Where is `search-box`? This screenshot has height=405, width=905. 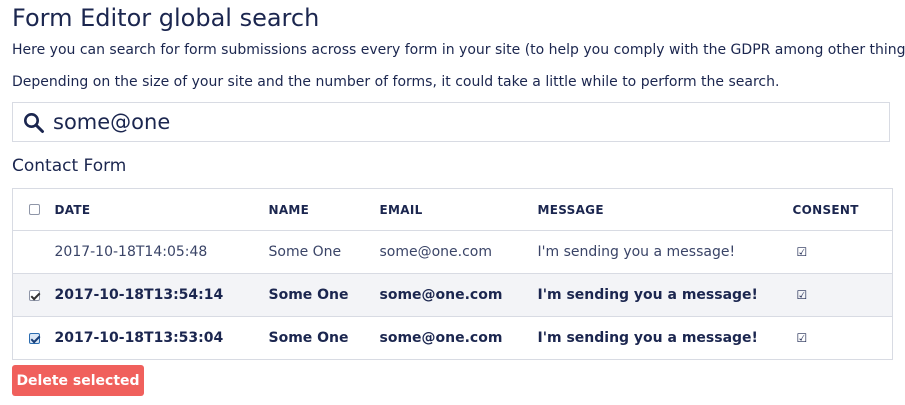
search-box is located at coordinates (451, 122).